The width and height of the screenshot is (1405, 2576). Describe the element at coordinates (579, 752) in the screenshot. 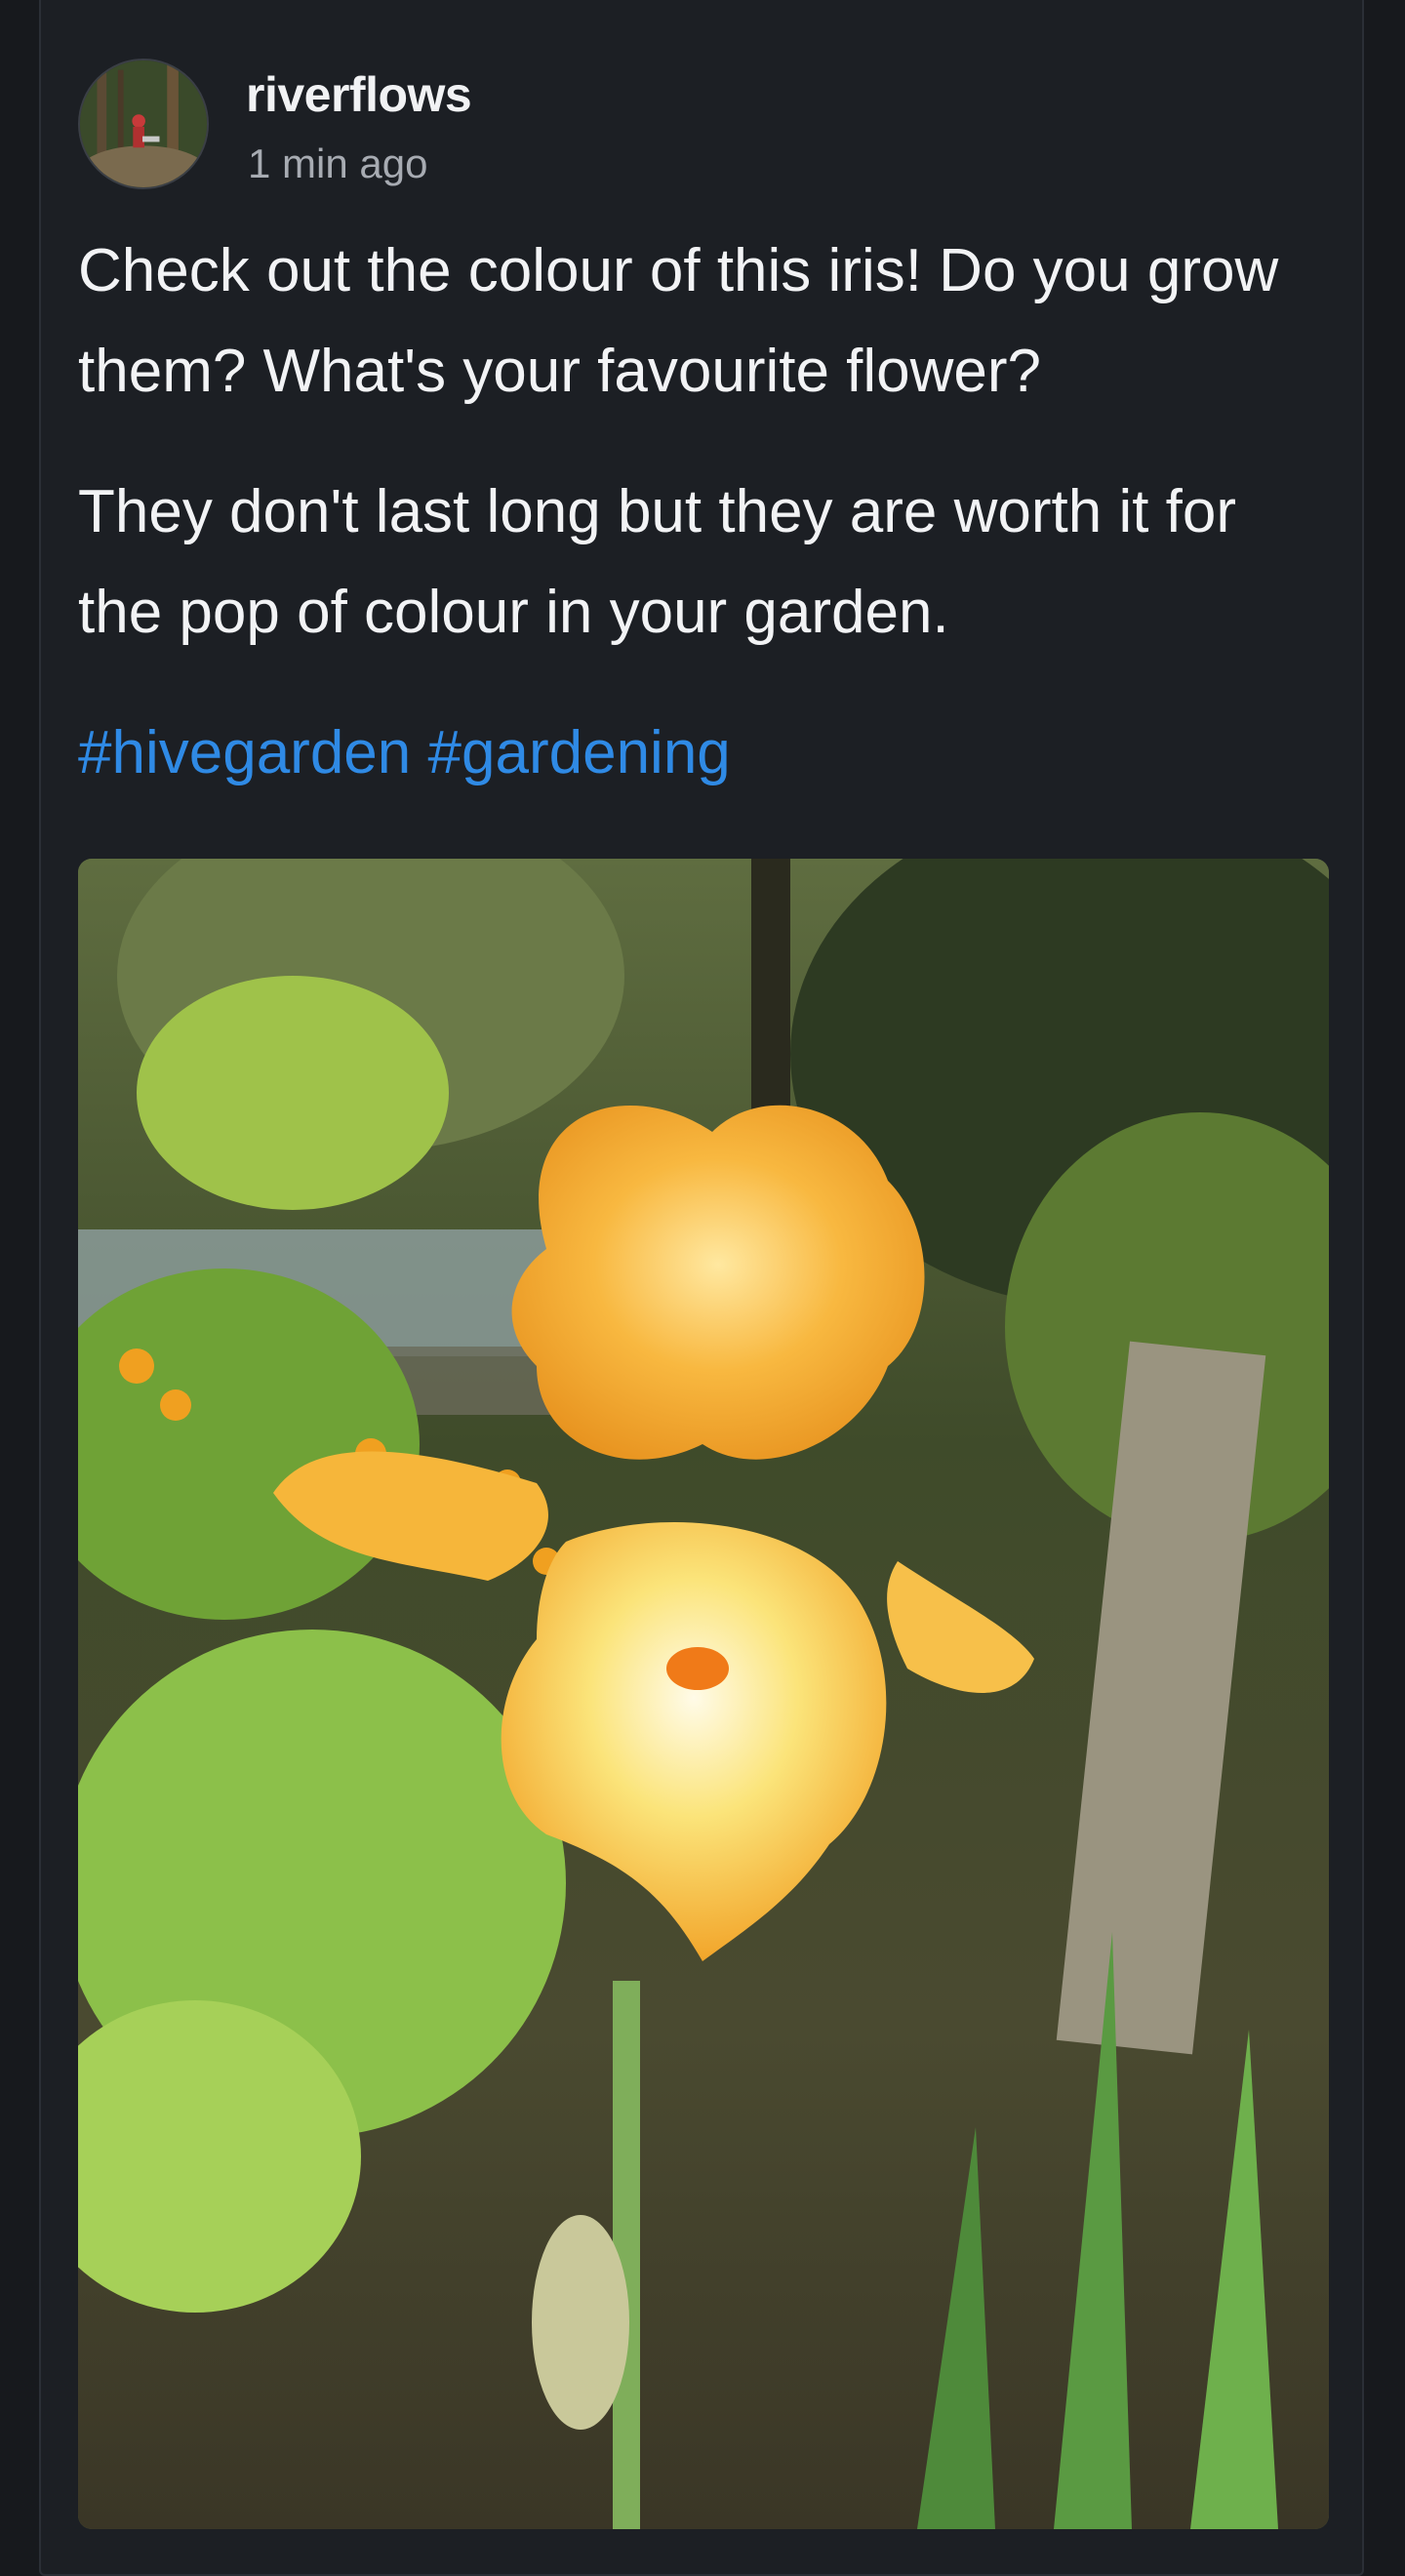

I see `hashtag-link: #gardening` at that location.